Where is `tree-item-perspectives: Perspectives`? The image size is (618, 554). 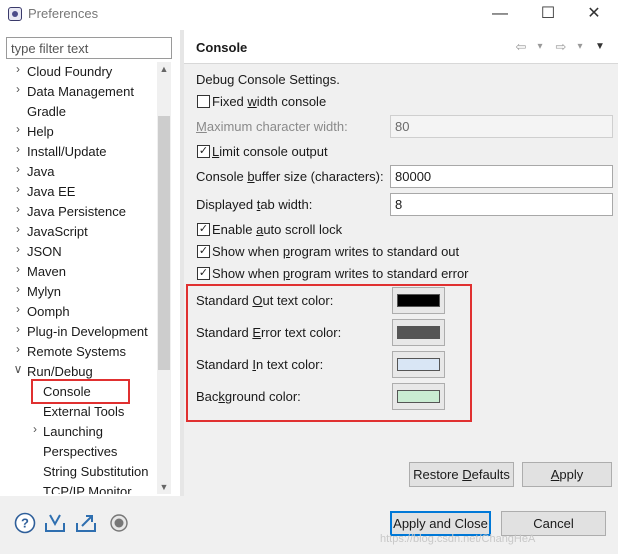 tree-item-perspectives: Perspectives is located at coordinates (80, 452).